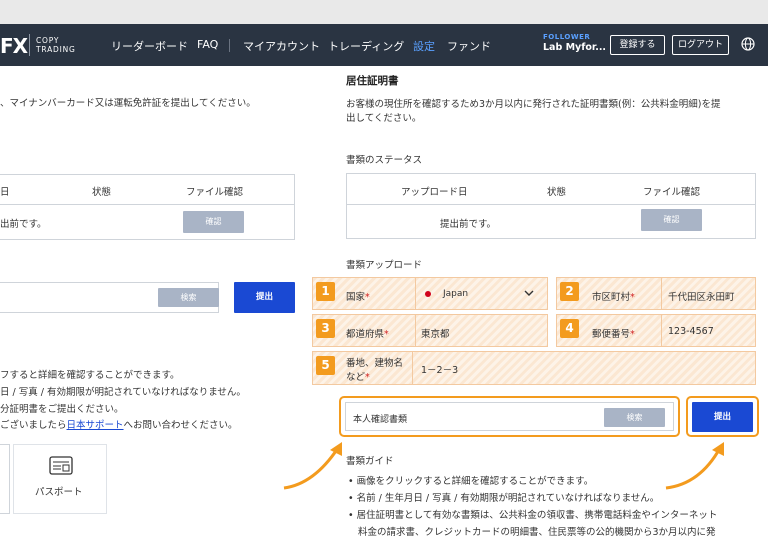  I want to click on city-label-text: 市区町村, so click(611, 297).